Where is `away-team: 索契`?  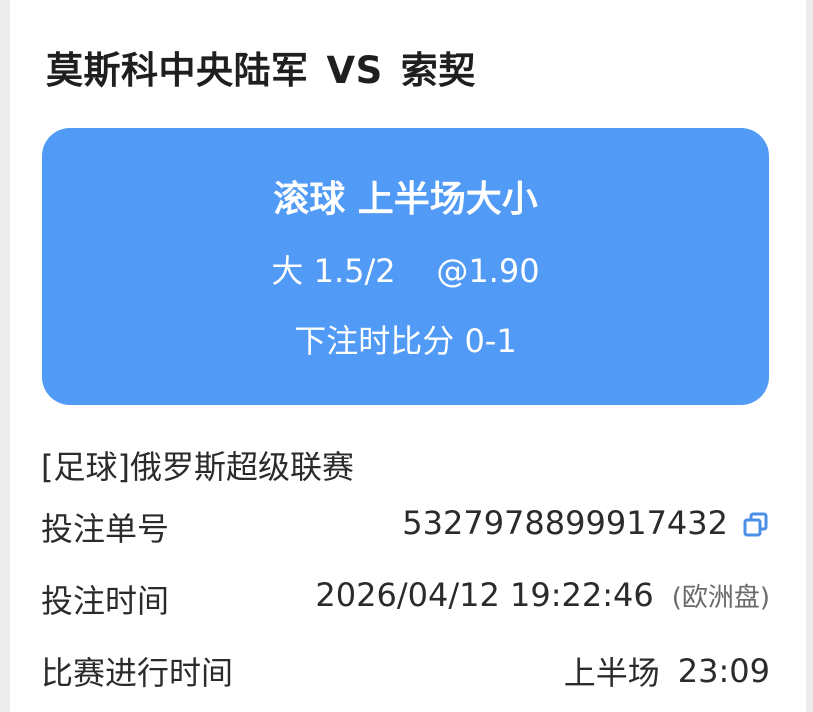 away-team: 索契 is located at coordinates (438, 70).